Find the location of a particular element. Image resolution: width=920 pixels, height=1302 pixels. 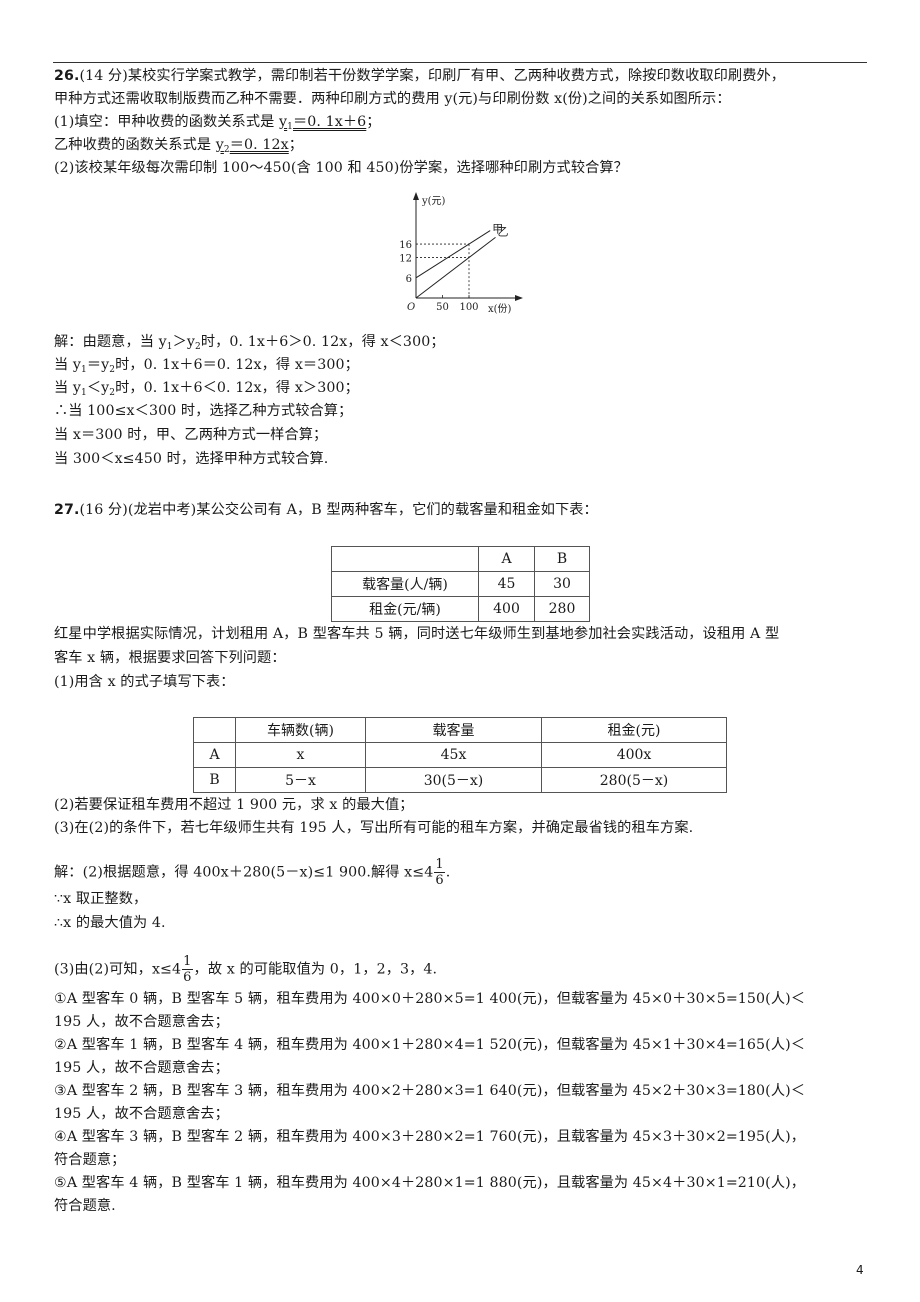

q26-solution-line: 当 300＜x≤450 时，选择甲种方式较合算. is located at coordinates (191, 459).